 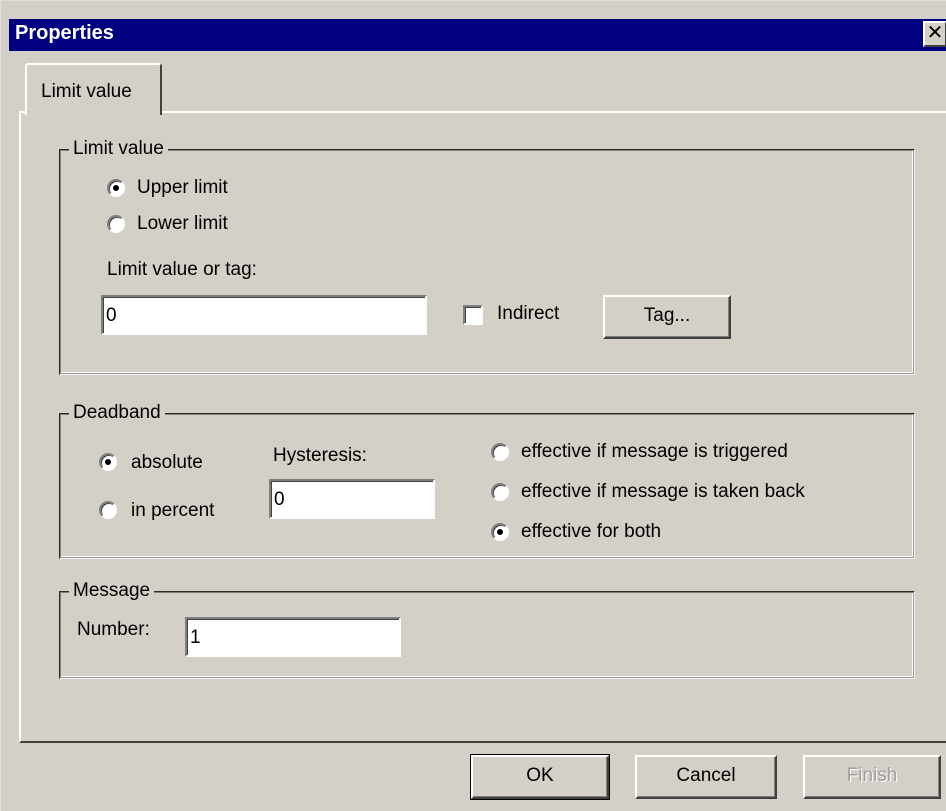 I want to click on limit-value-field-label: Limit value or tag:, so click(x=182, y=269).